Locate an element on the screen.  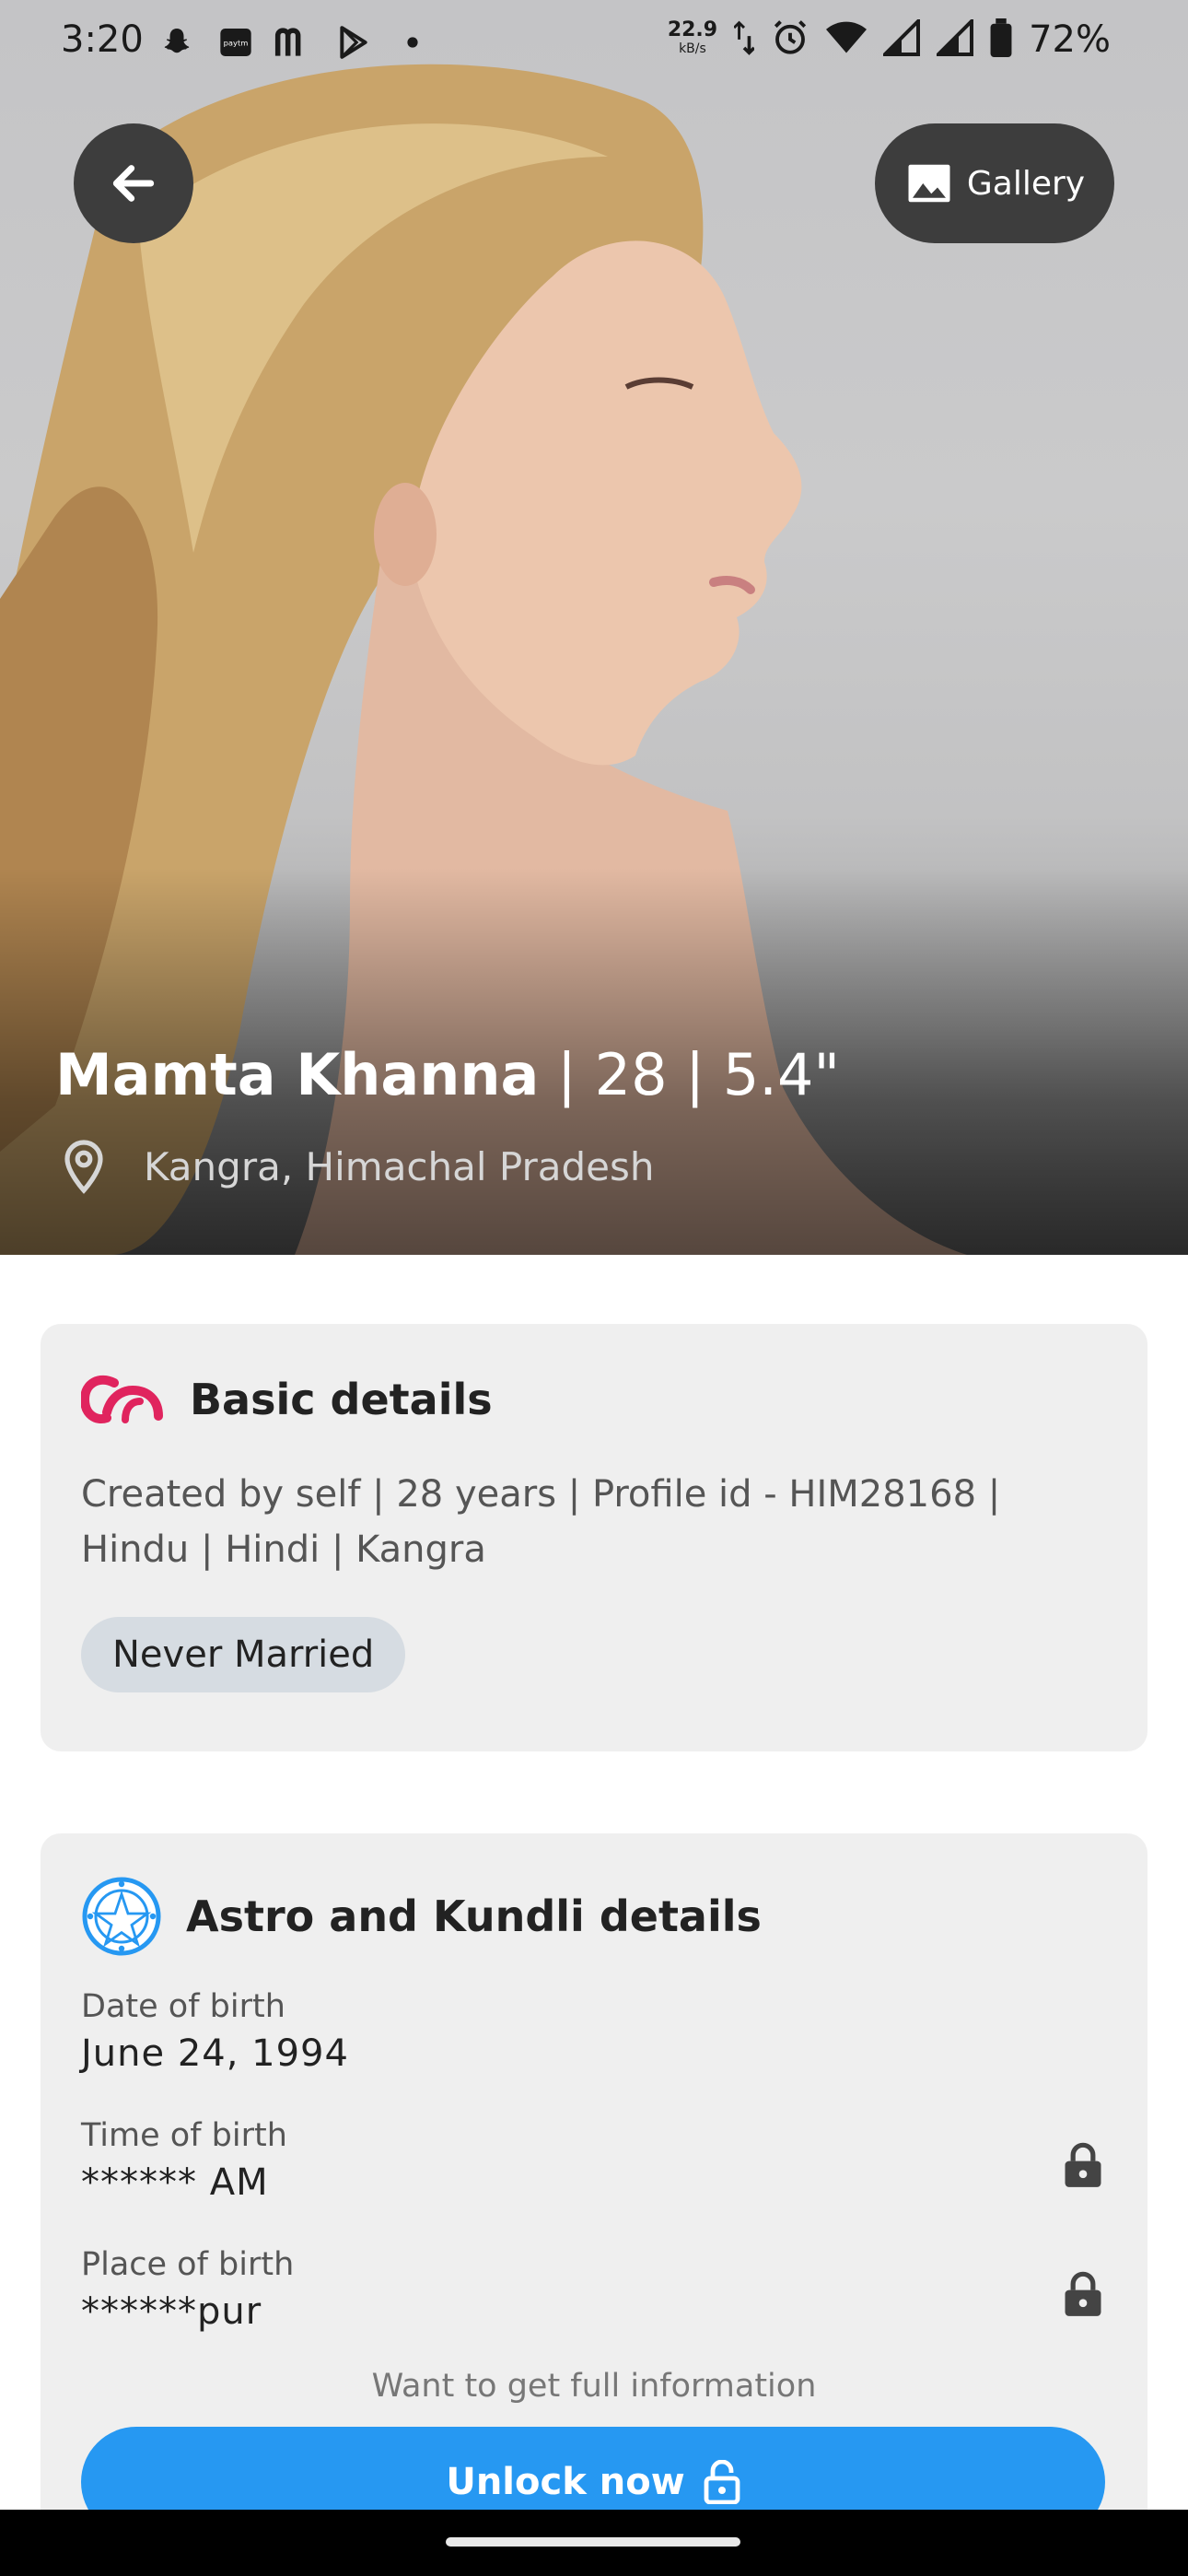
network-speed: 22.9 kB/s is located at coordinates (692, 38).